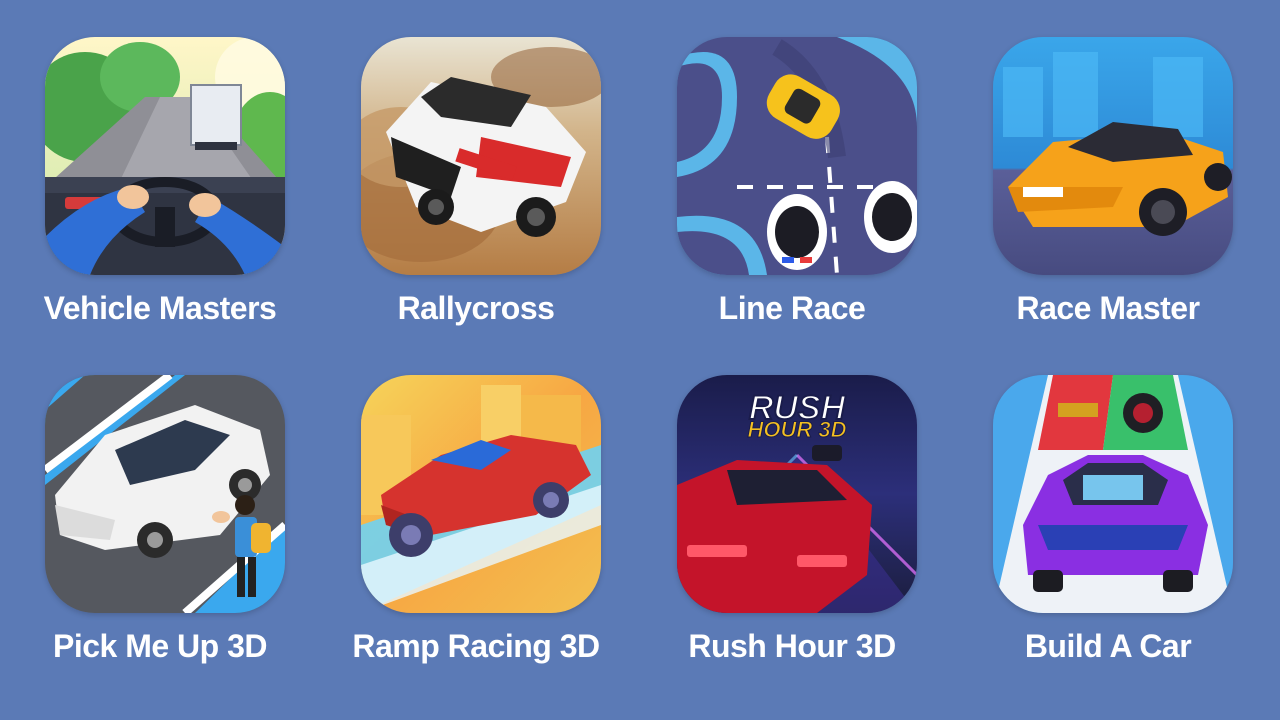 This screenshot has width=1280, height=720. I want to click on app-tile-ramp-racing-3d: Ramp Racing 3D, so click(476, 535).